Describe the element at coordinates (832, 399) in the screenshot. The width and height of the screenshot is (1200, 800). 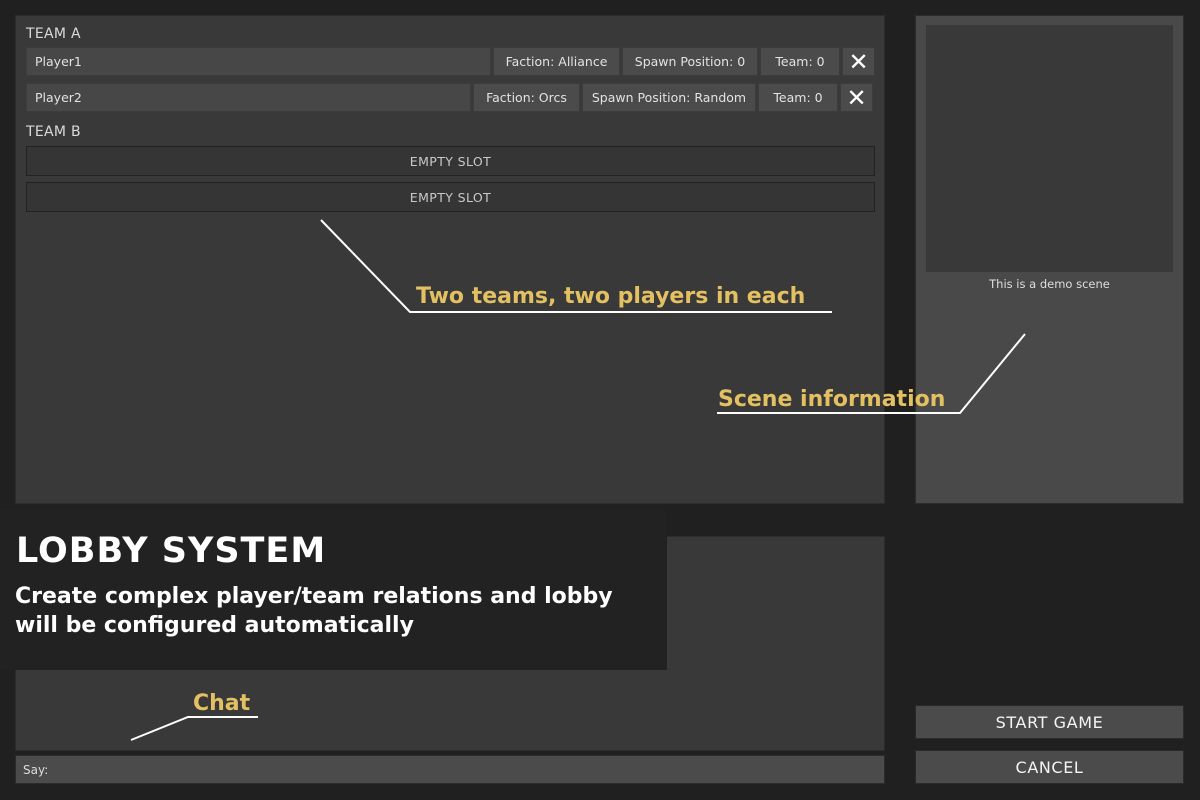
I see `scene-annotation: Scene information` at that location.